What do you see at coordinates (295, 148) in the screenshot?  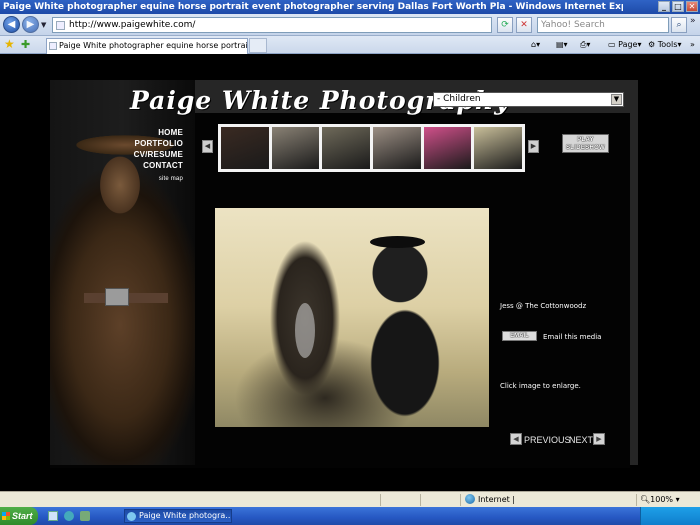 I see `thumb-girl-white-dress` at bounding box center [295, 148].